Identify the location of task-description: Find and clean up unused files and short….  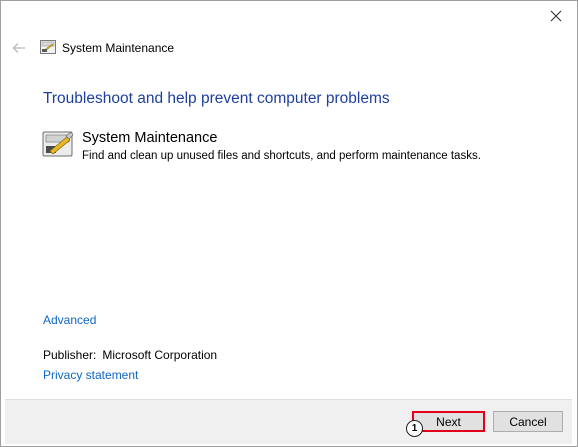
(281, 156).